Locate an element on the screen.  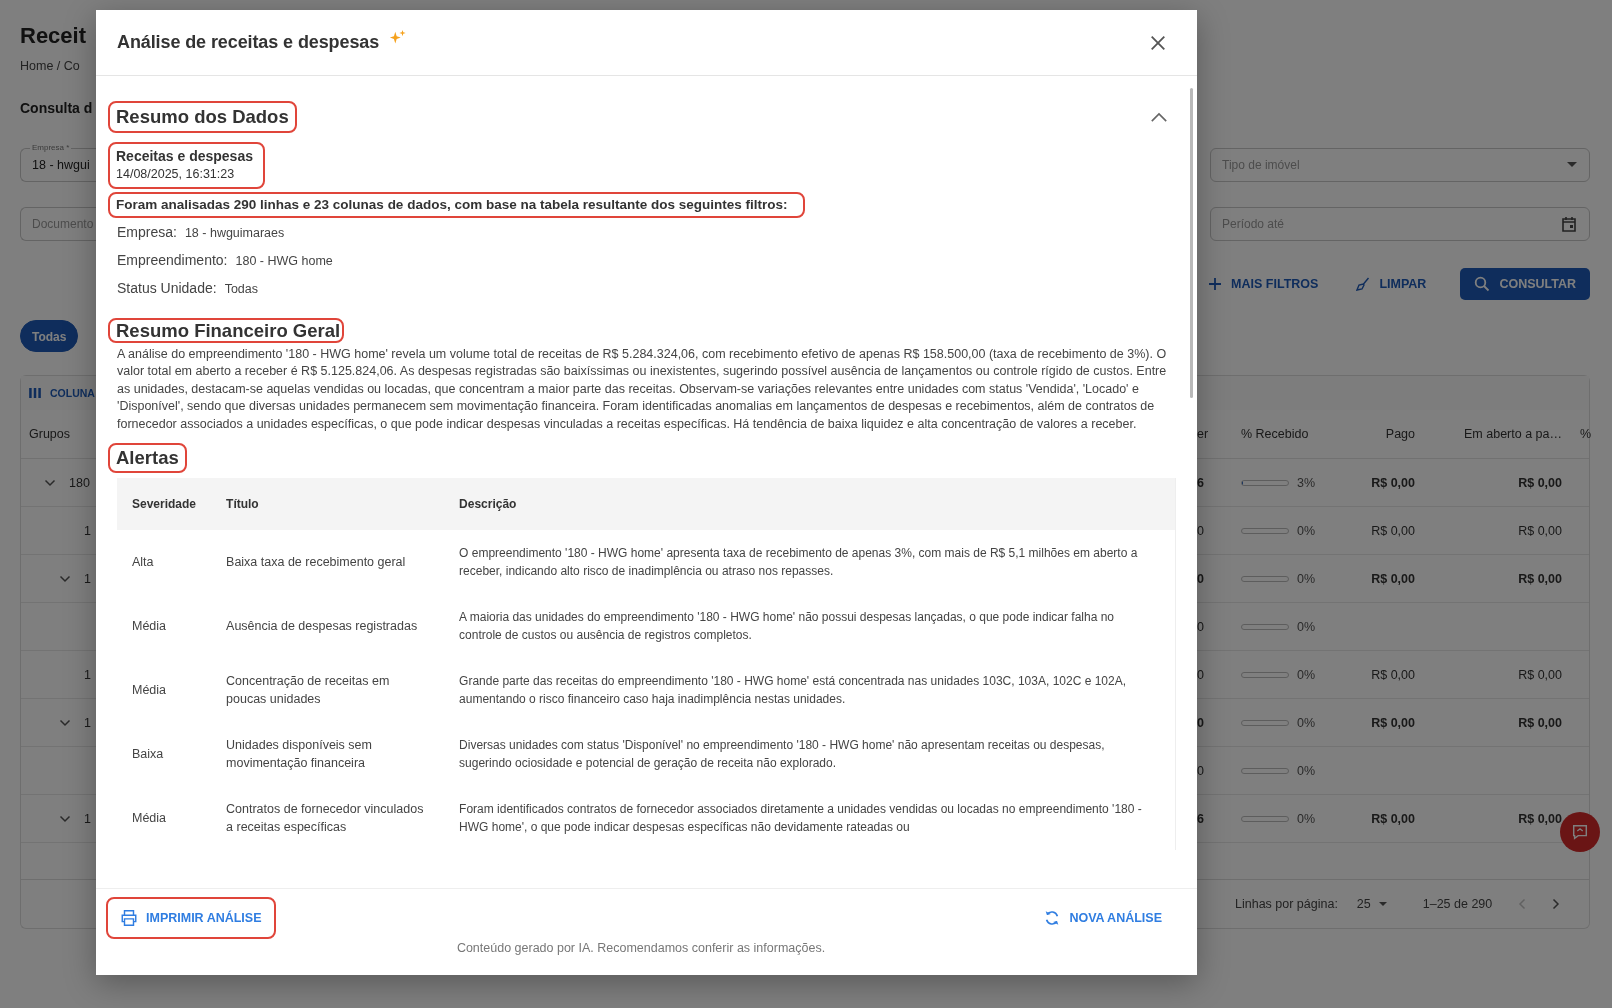
column-header: Severidade is located at coordinates (164, 504).